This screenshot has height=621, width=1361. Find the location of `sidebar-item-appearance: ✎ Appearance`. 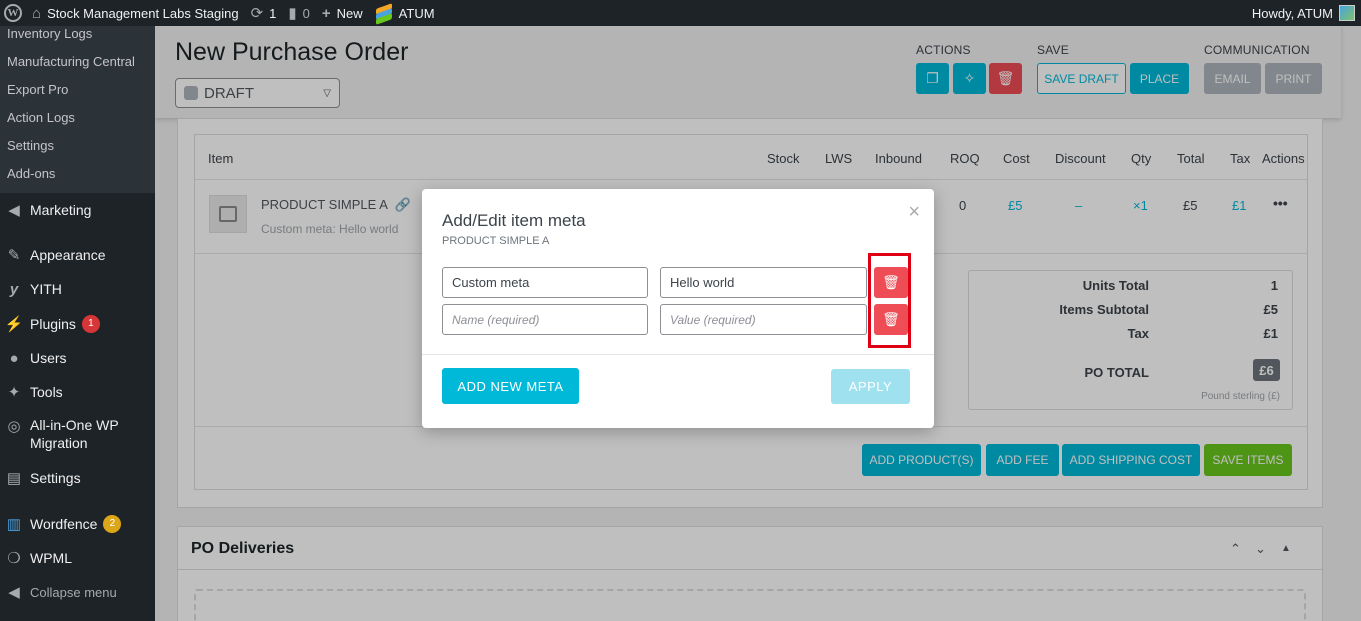

sidebar-item-appearance: ✎ Appearance is located at coordinates (77, 255).